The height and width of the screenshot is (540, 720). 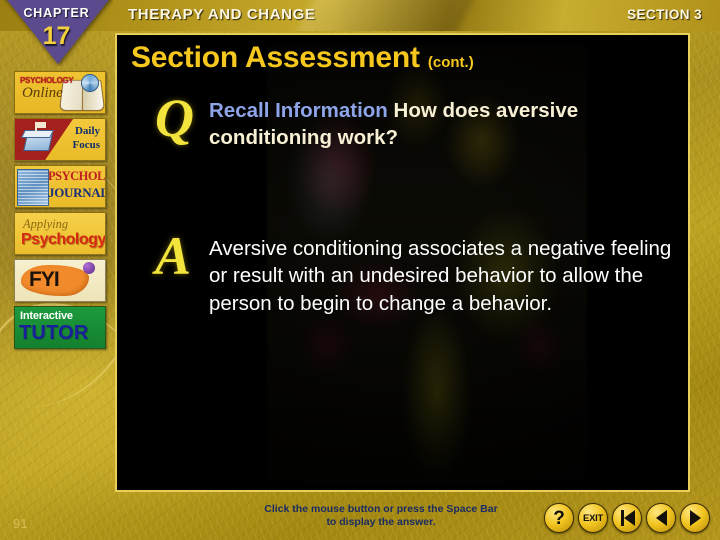 What do you see at coordinates (46, 224) in the screenshot?
I see `sidebar-item-label: Applying` at bounding box center [46, 224].